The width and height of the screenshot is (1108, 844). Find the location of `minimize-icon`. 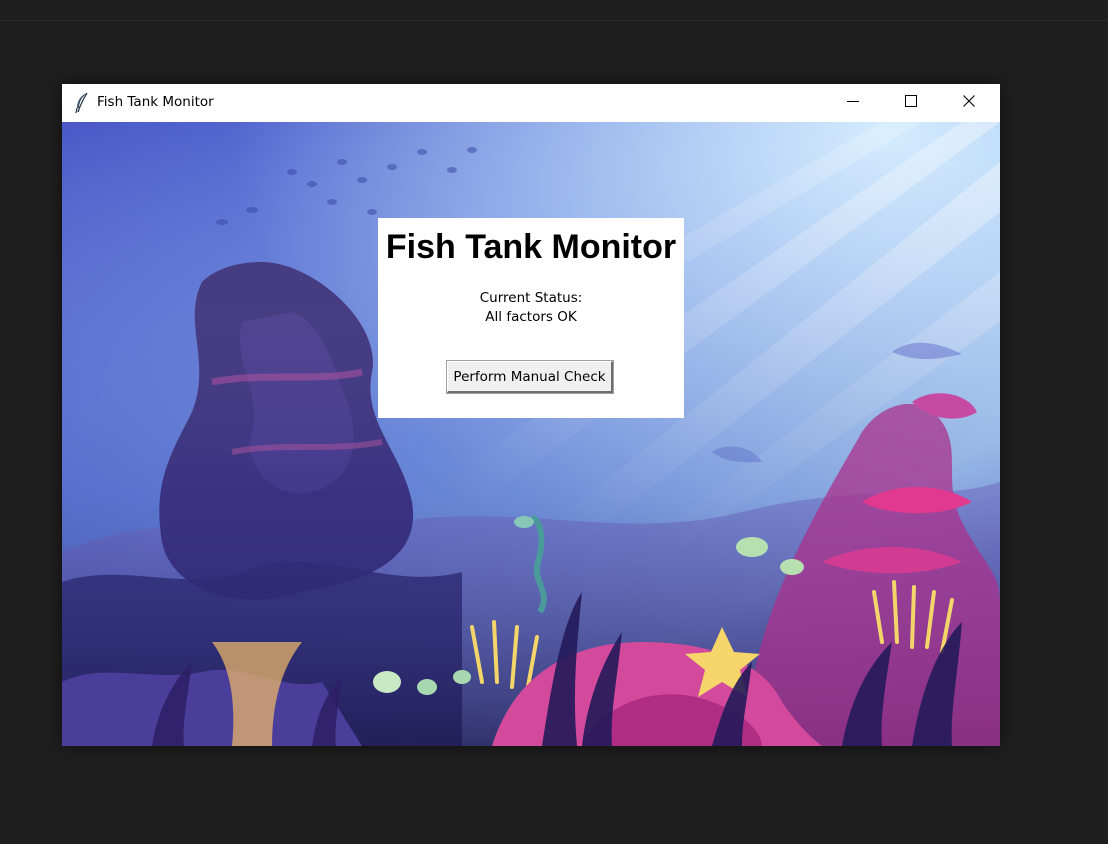

minimize-icon is located at coordinates (853, 103).